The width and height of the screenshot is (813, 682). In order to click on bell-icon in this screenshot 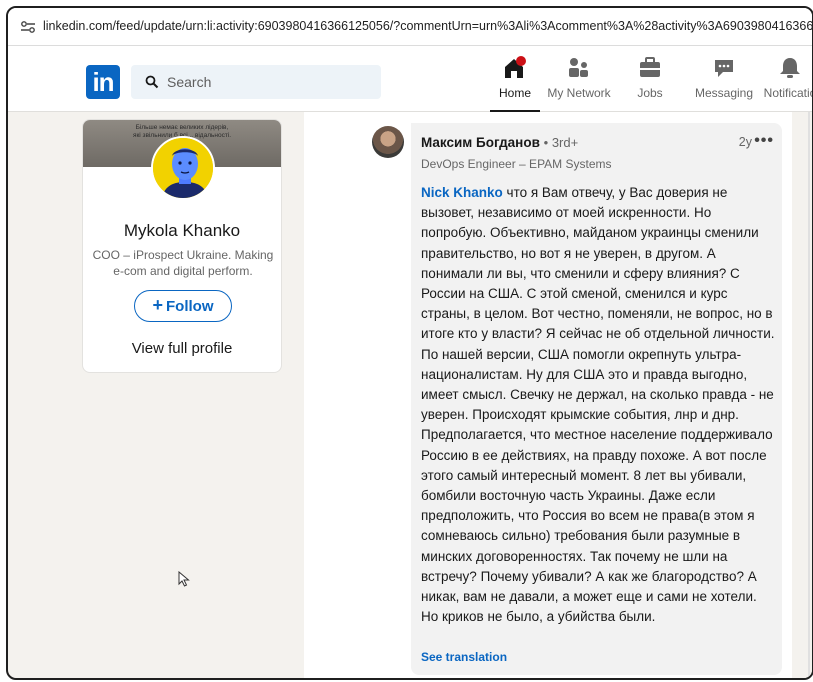, I will do `click(790, 68)`.